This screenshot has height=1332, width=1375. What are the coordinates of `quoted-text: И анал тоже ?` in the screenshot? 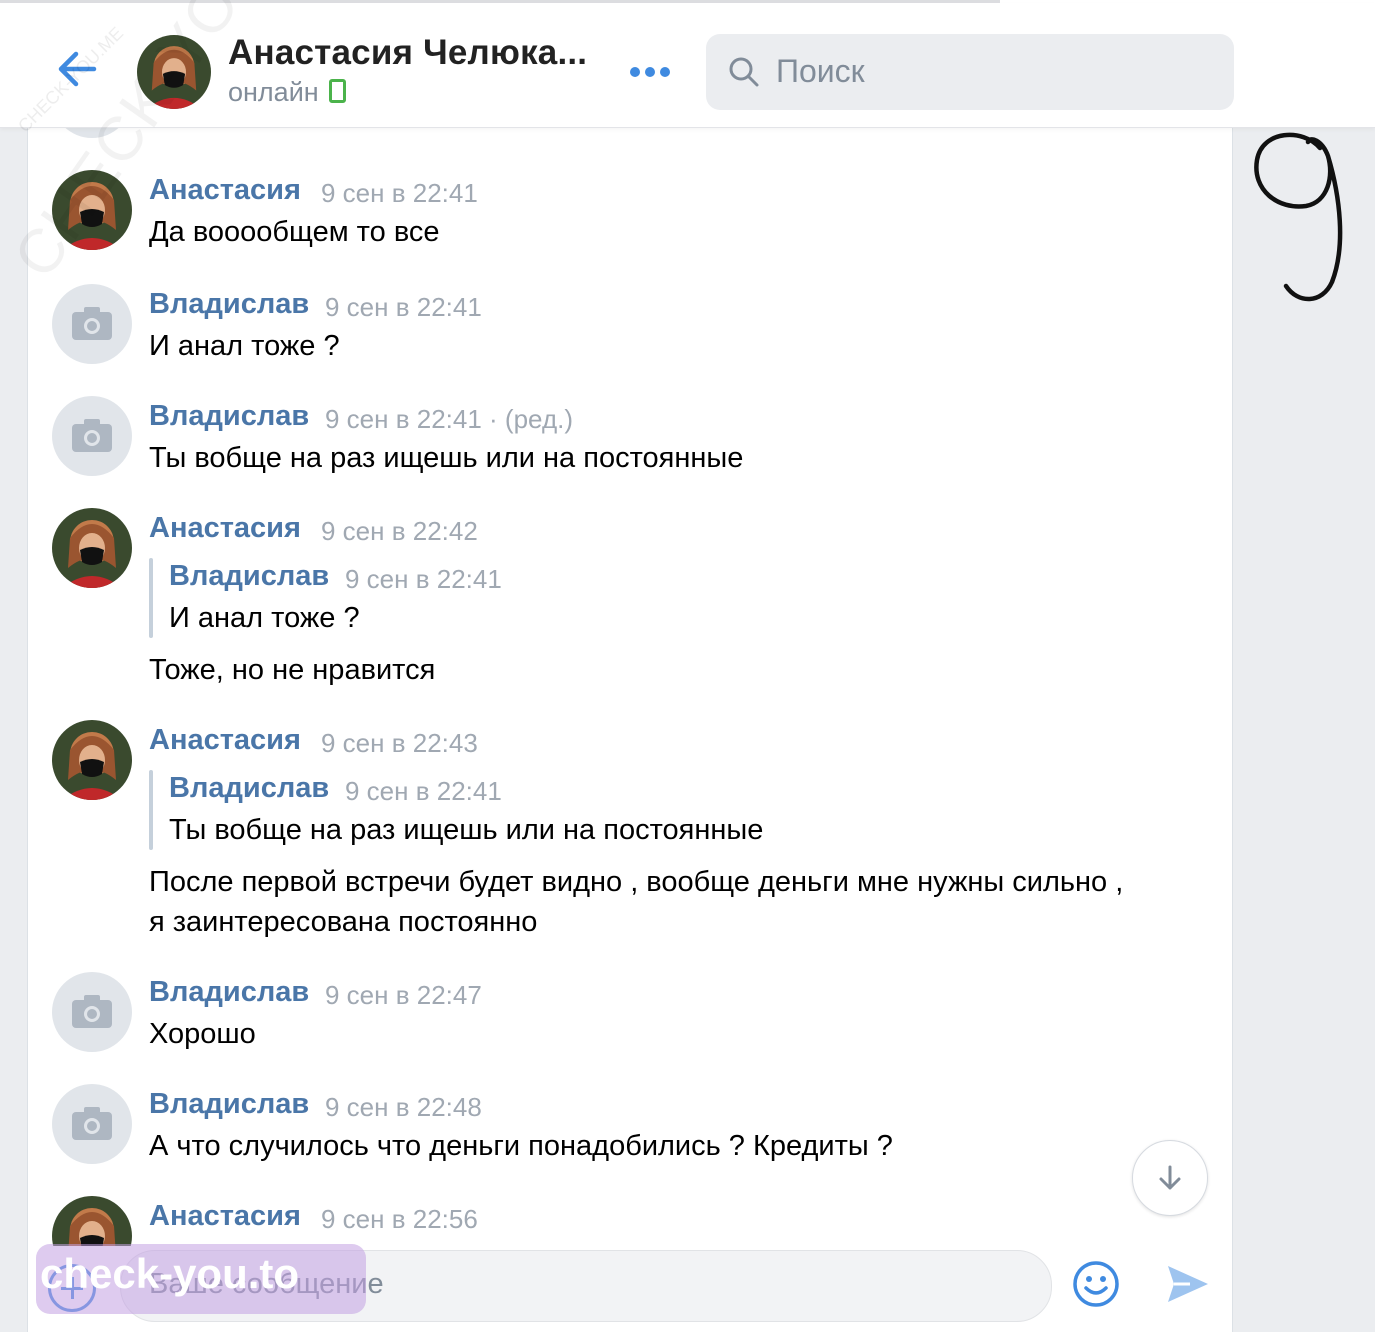 It's located at (264, 618).